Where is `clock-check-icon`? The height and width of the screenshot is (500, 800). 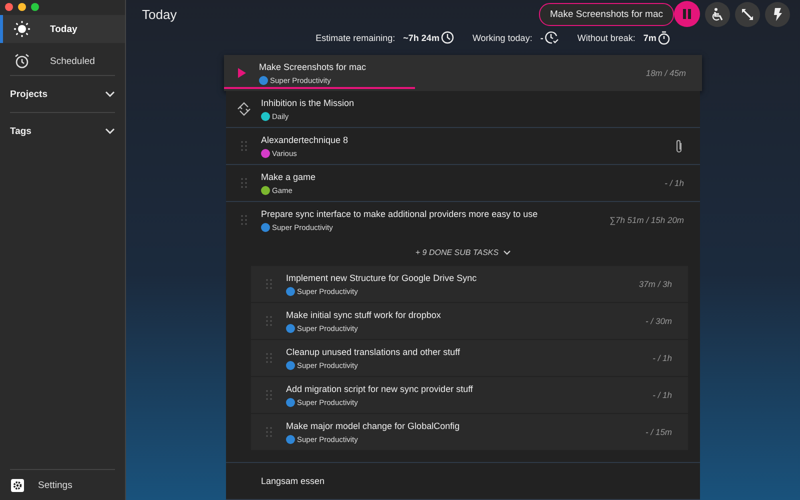 clock-check-icon is located at coordinates (552, 37).